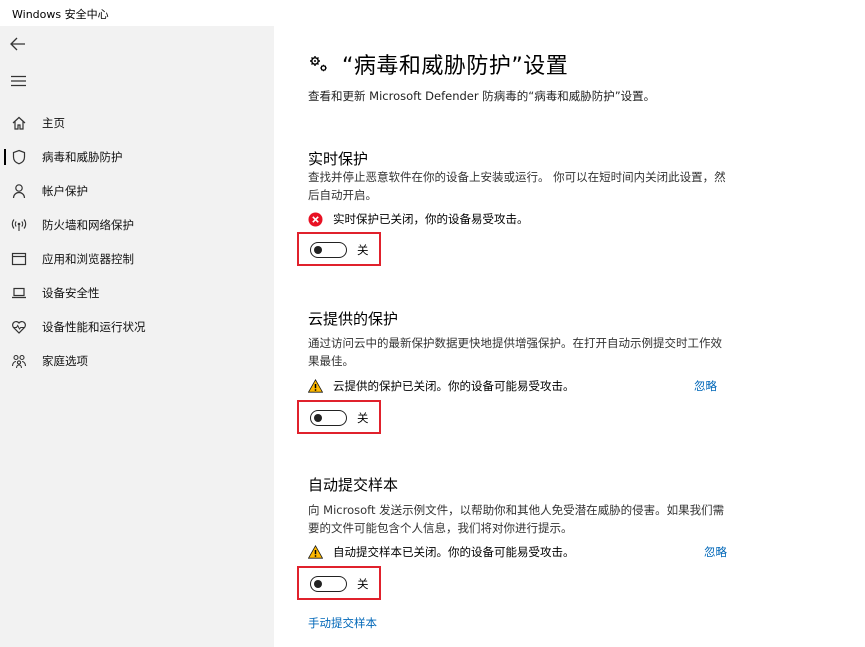 This screenshot has width=865, height=647. I want to click on section-title-realtime-protection: 实时保护, so click(338, 159).